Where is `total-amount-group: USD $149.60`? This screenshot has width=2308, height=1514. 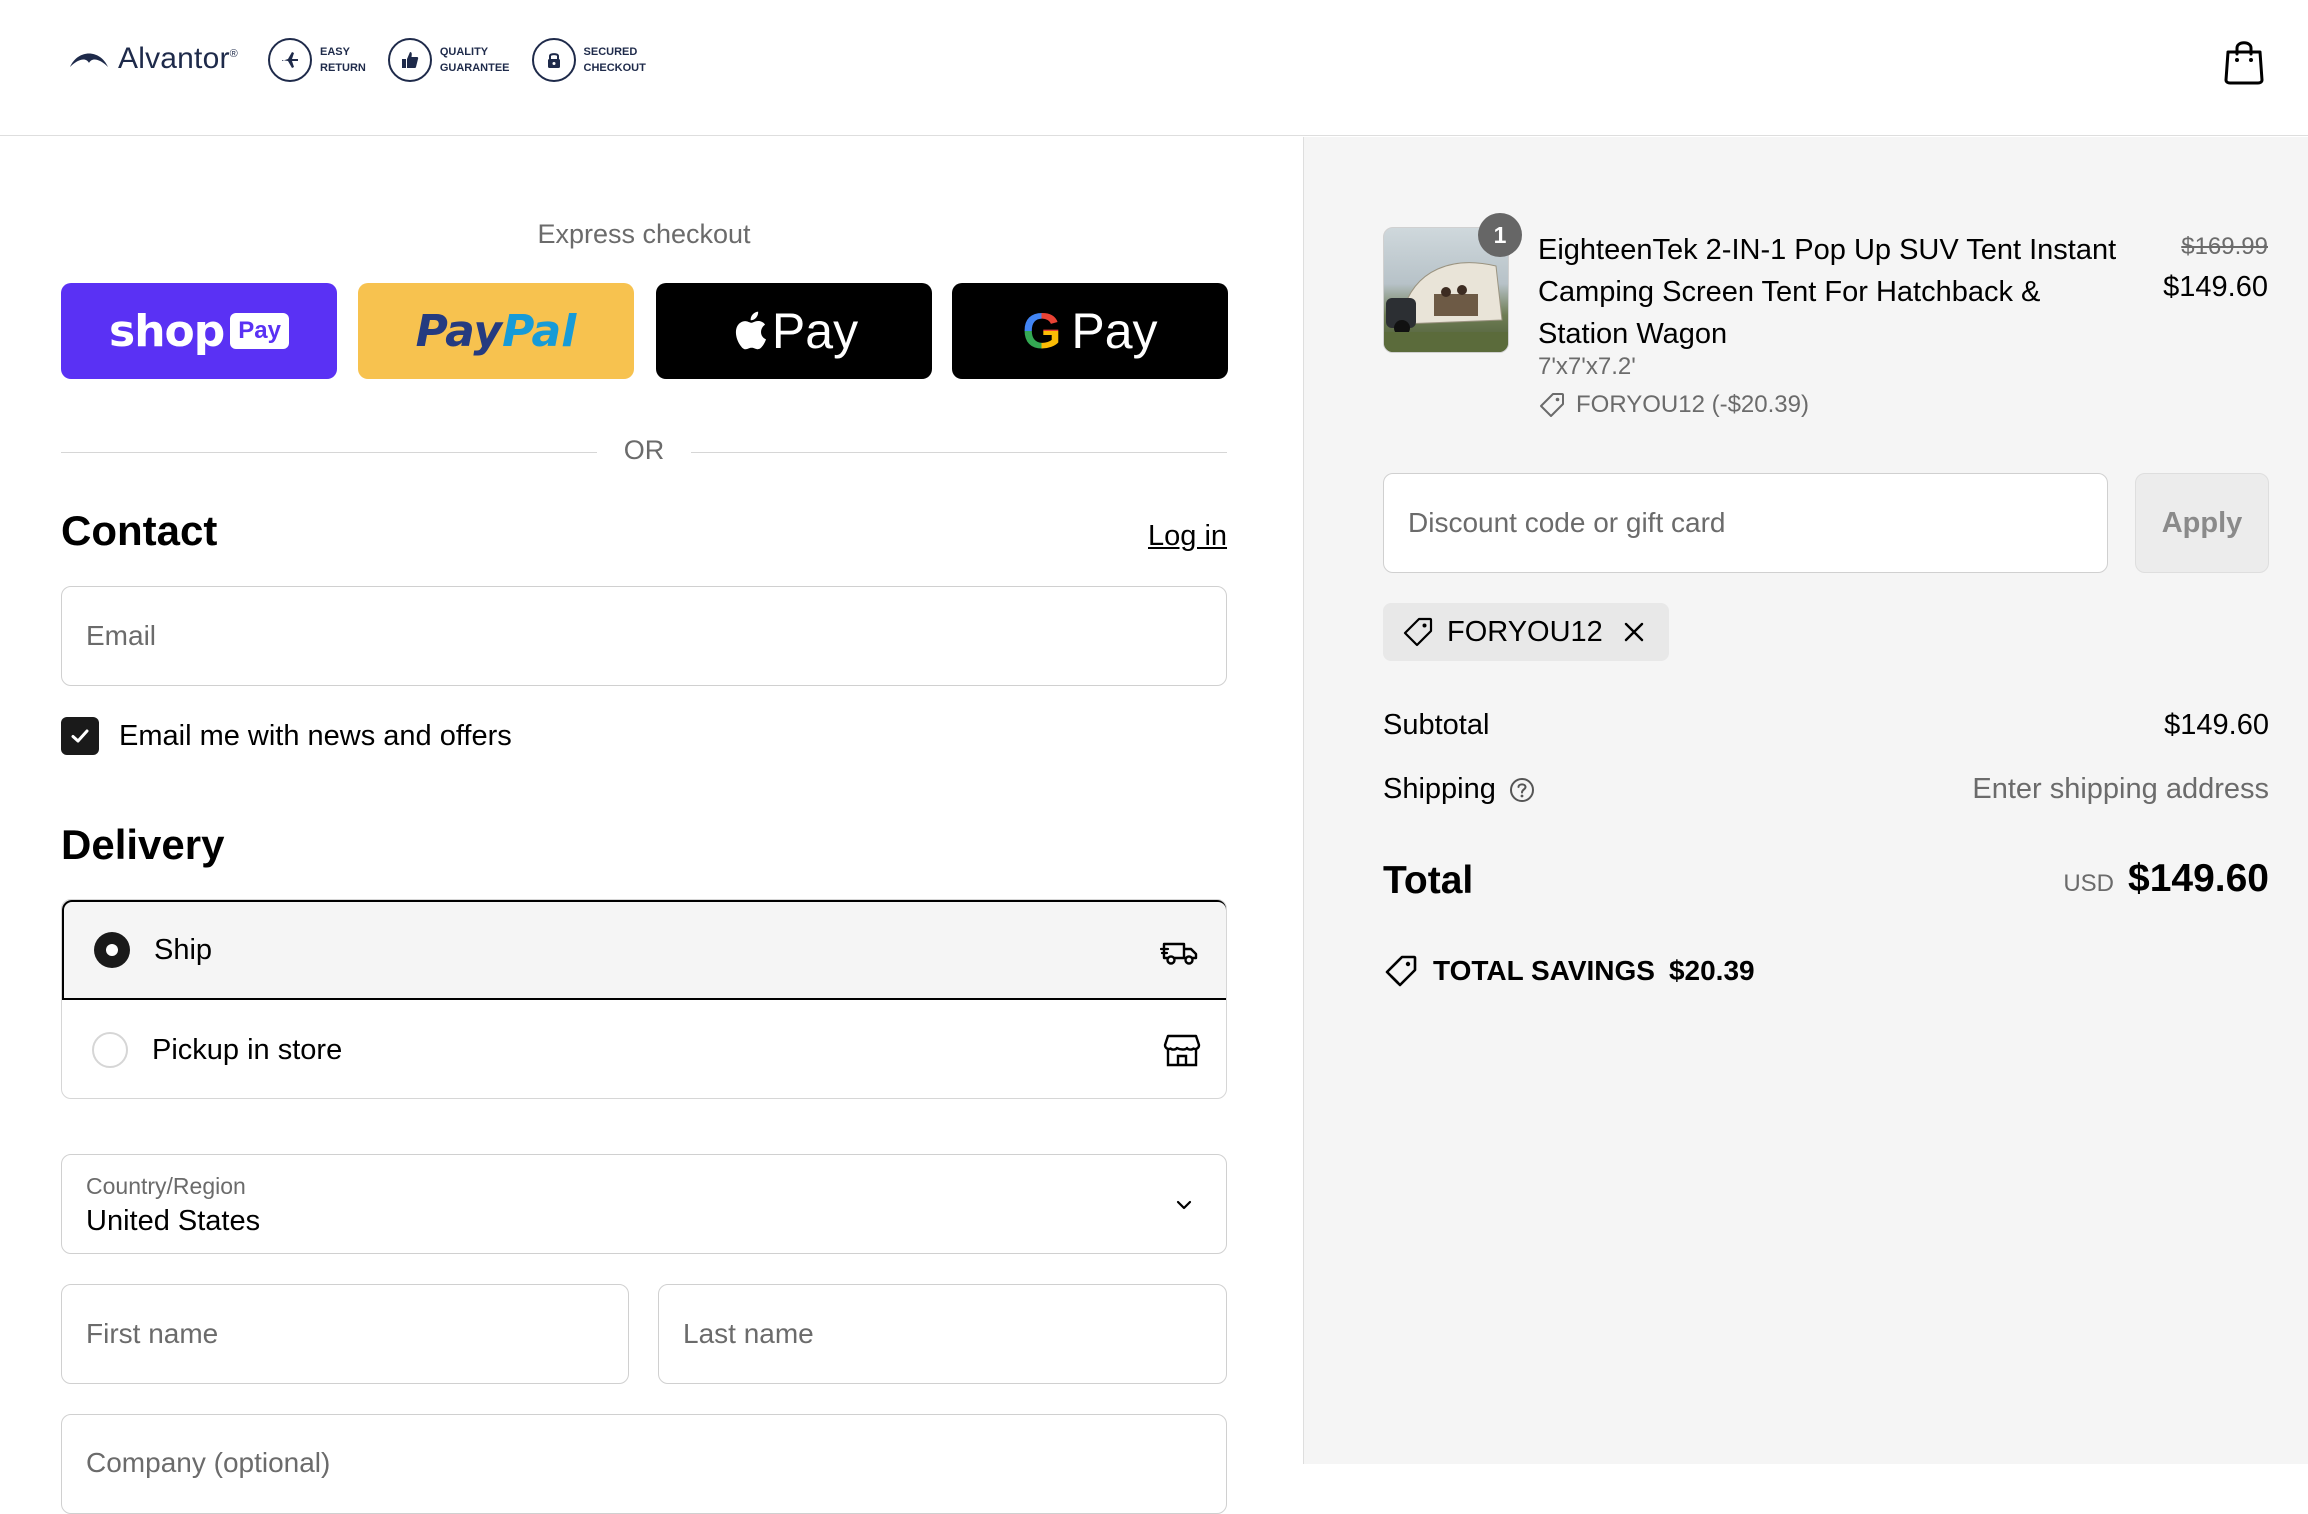
total-amount-group: USD $149.60 is located at coordinates (2166, 879).